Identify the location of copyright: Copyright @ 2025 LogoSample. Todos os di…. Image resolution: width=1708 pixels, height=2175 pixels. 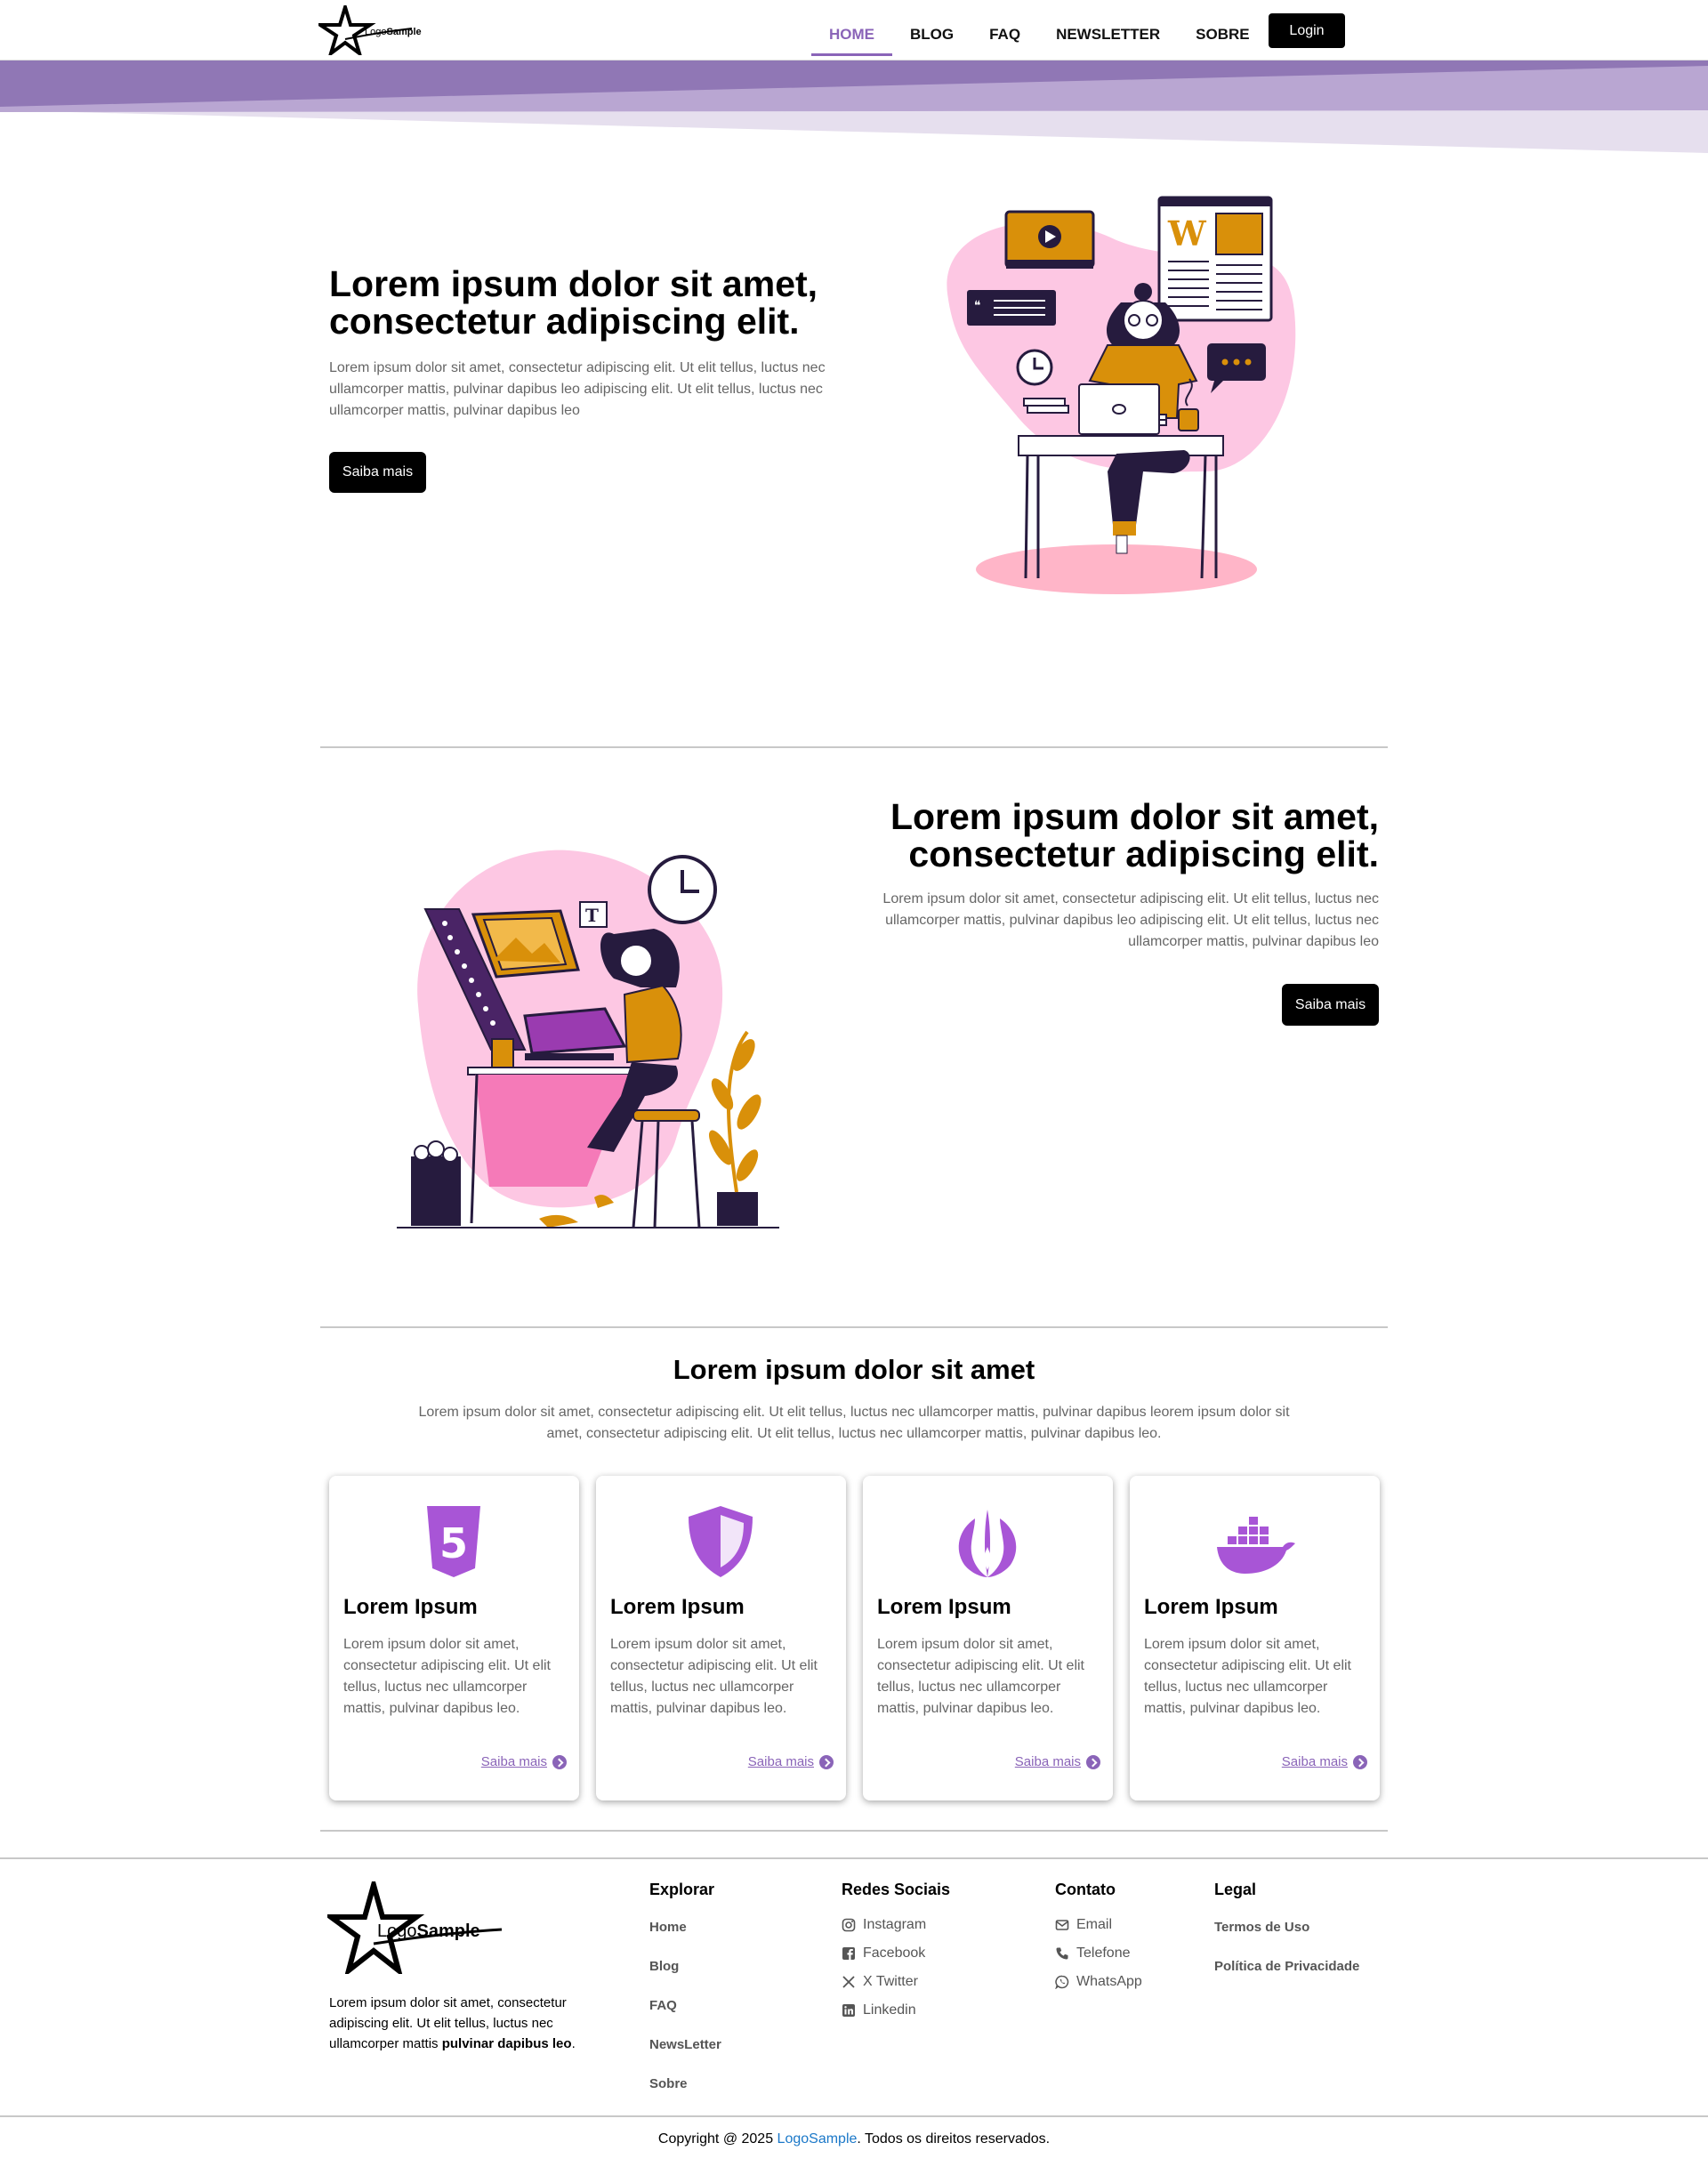
(854, 2139).